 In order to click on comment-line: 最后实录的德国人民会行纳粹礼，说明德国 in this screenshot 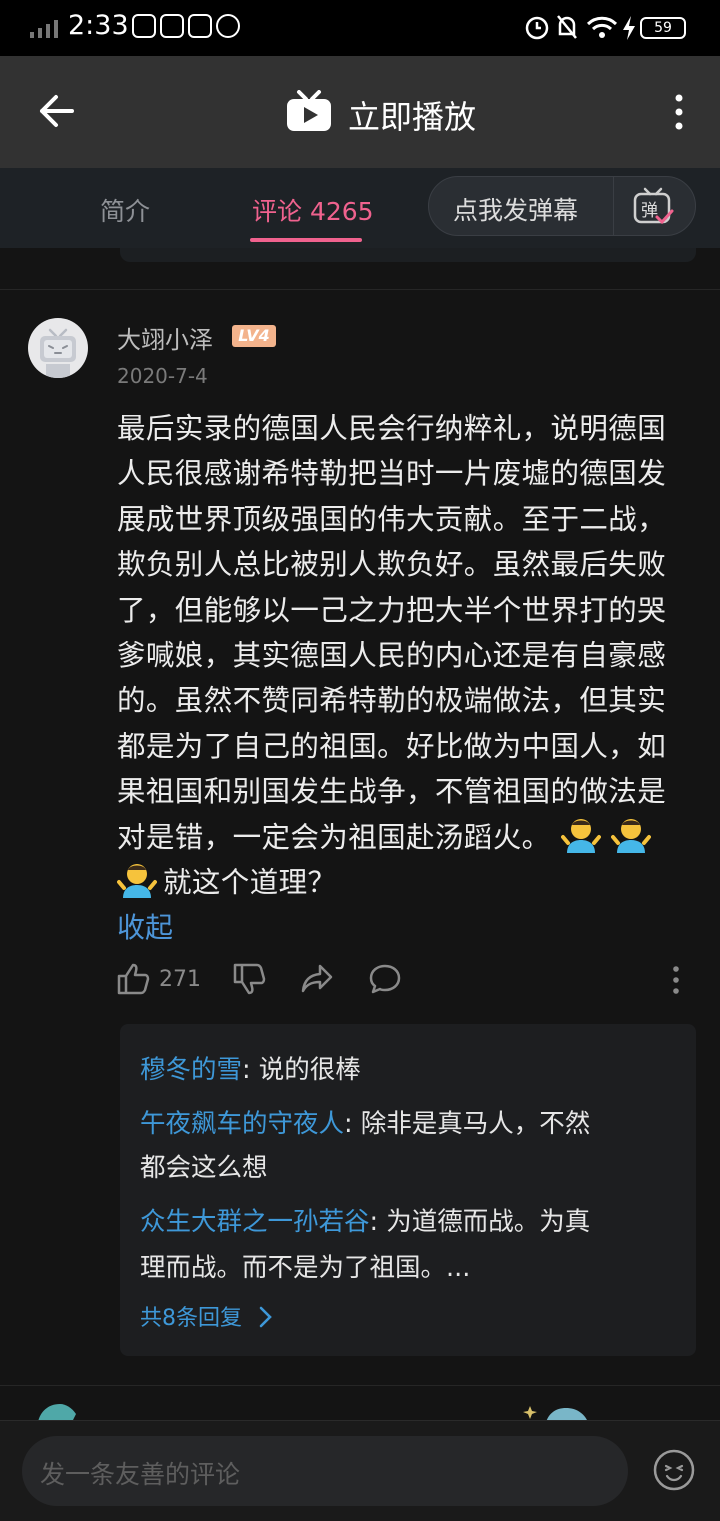, I will do `click(392, 428)`.